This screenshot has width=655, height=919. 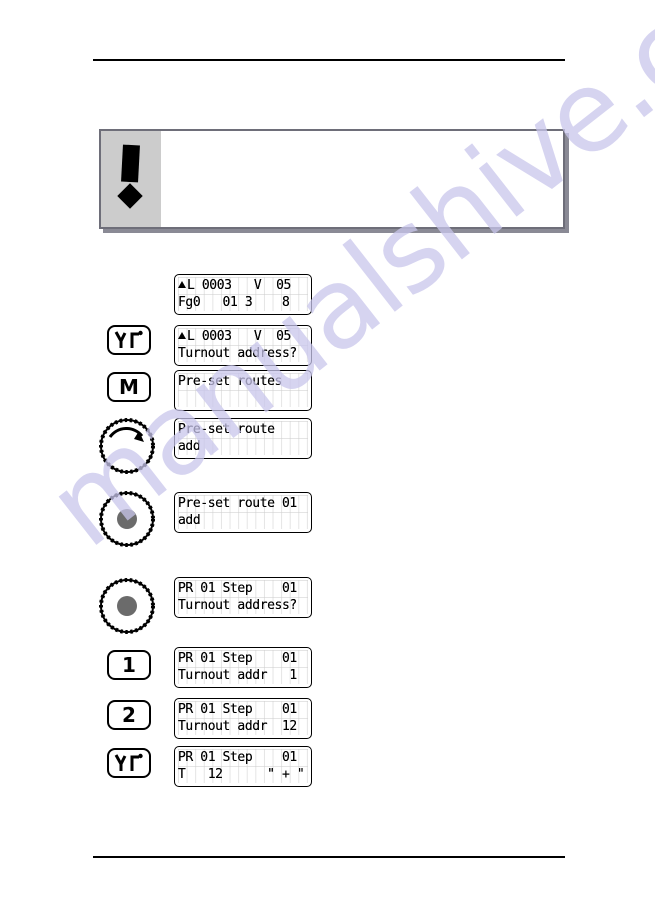 I want to click on lcd-display: Pre-set routes, so click(x=243, y=390).